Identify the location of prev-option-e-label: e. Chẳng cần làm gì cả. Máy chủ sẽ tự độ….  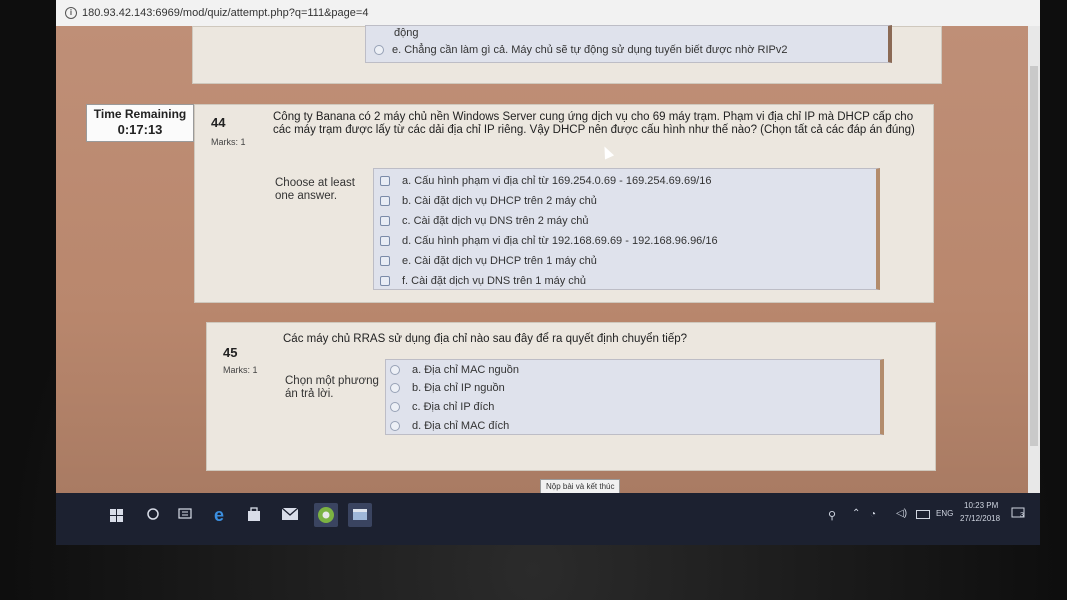
(590, 50).